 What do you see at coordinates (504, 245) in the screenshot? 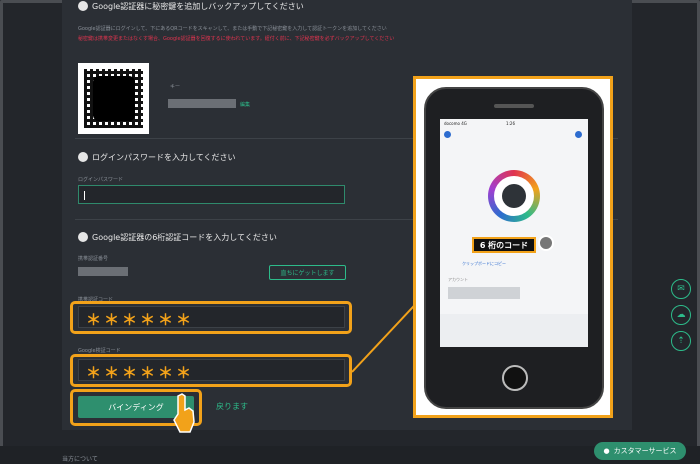
I see `code-callout: 6 桁のコード` at bounding box center [504, 245].